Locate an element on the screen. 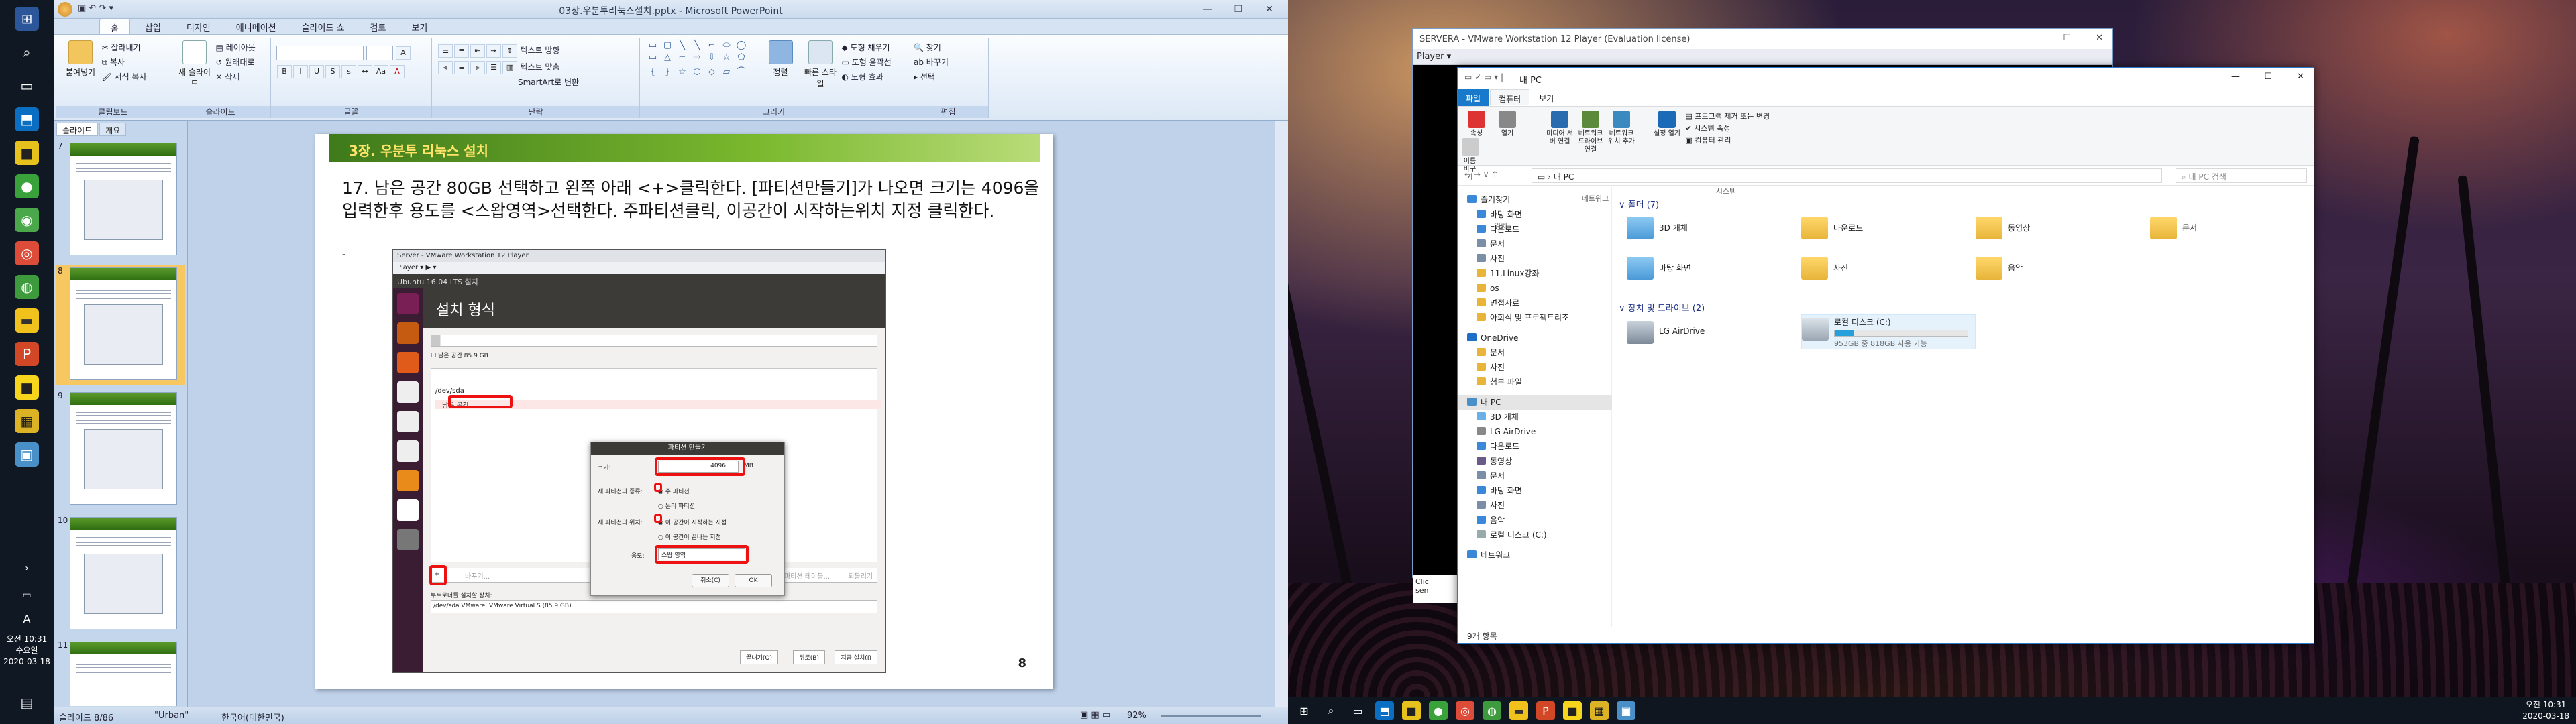 The image size is (2576, 724). nav-item: 아회식 및 프로젝트리조 is located at coordinates (1535, 317).